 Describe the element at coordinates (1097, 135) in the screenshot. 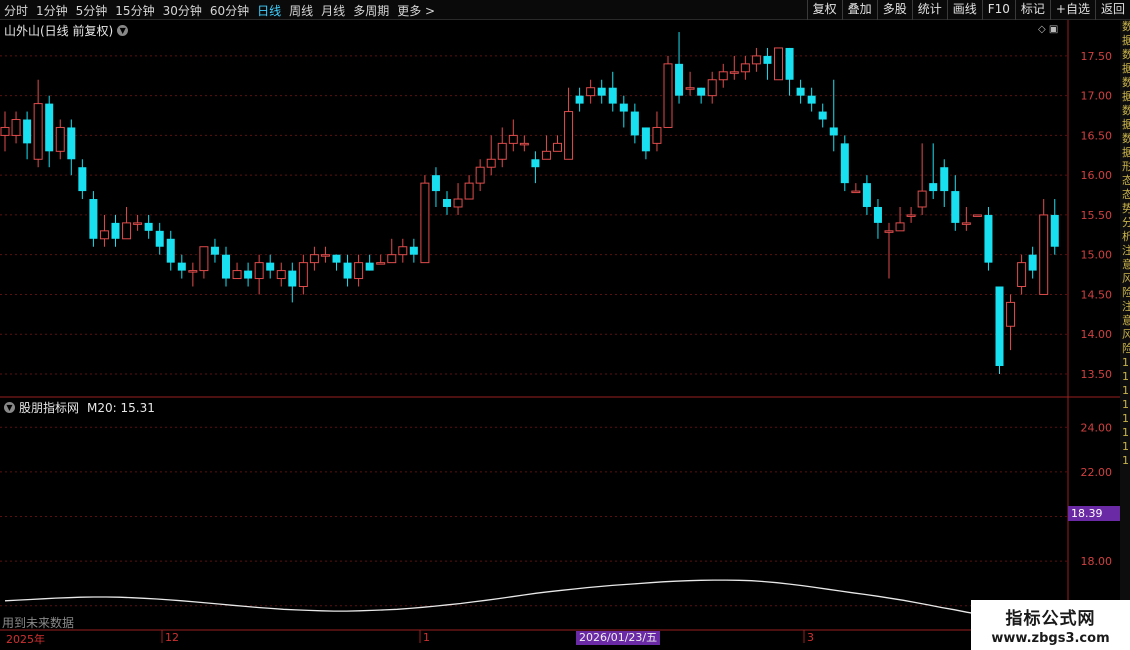

I see `price-tick-label: 16.50` at that location.